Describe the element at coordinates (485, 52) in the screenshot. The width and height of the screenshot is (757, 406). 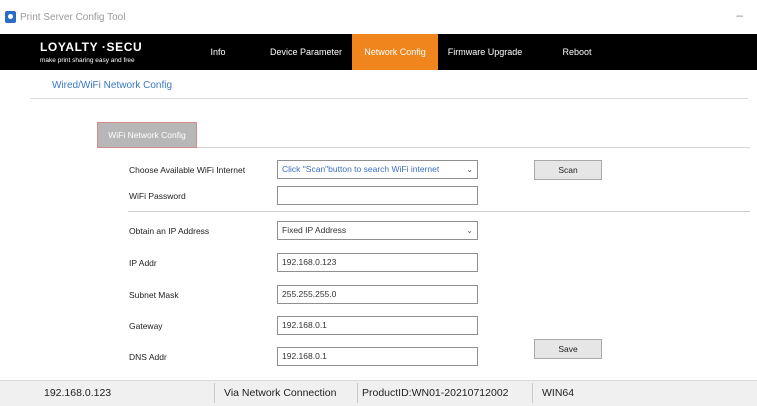
I see `nav-item-firmware-upgrade: Firmware Upgrade` at that location.